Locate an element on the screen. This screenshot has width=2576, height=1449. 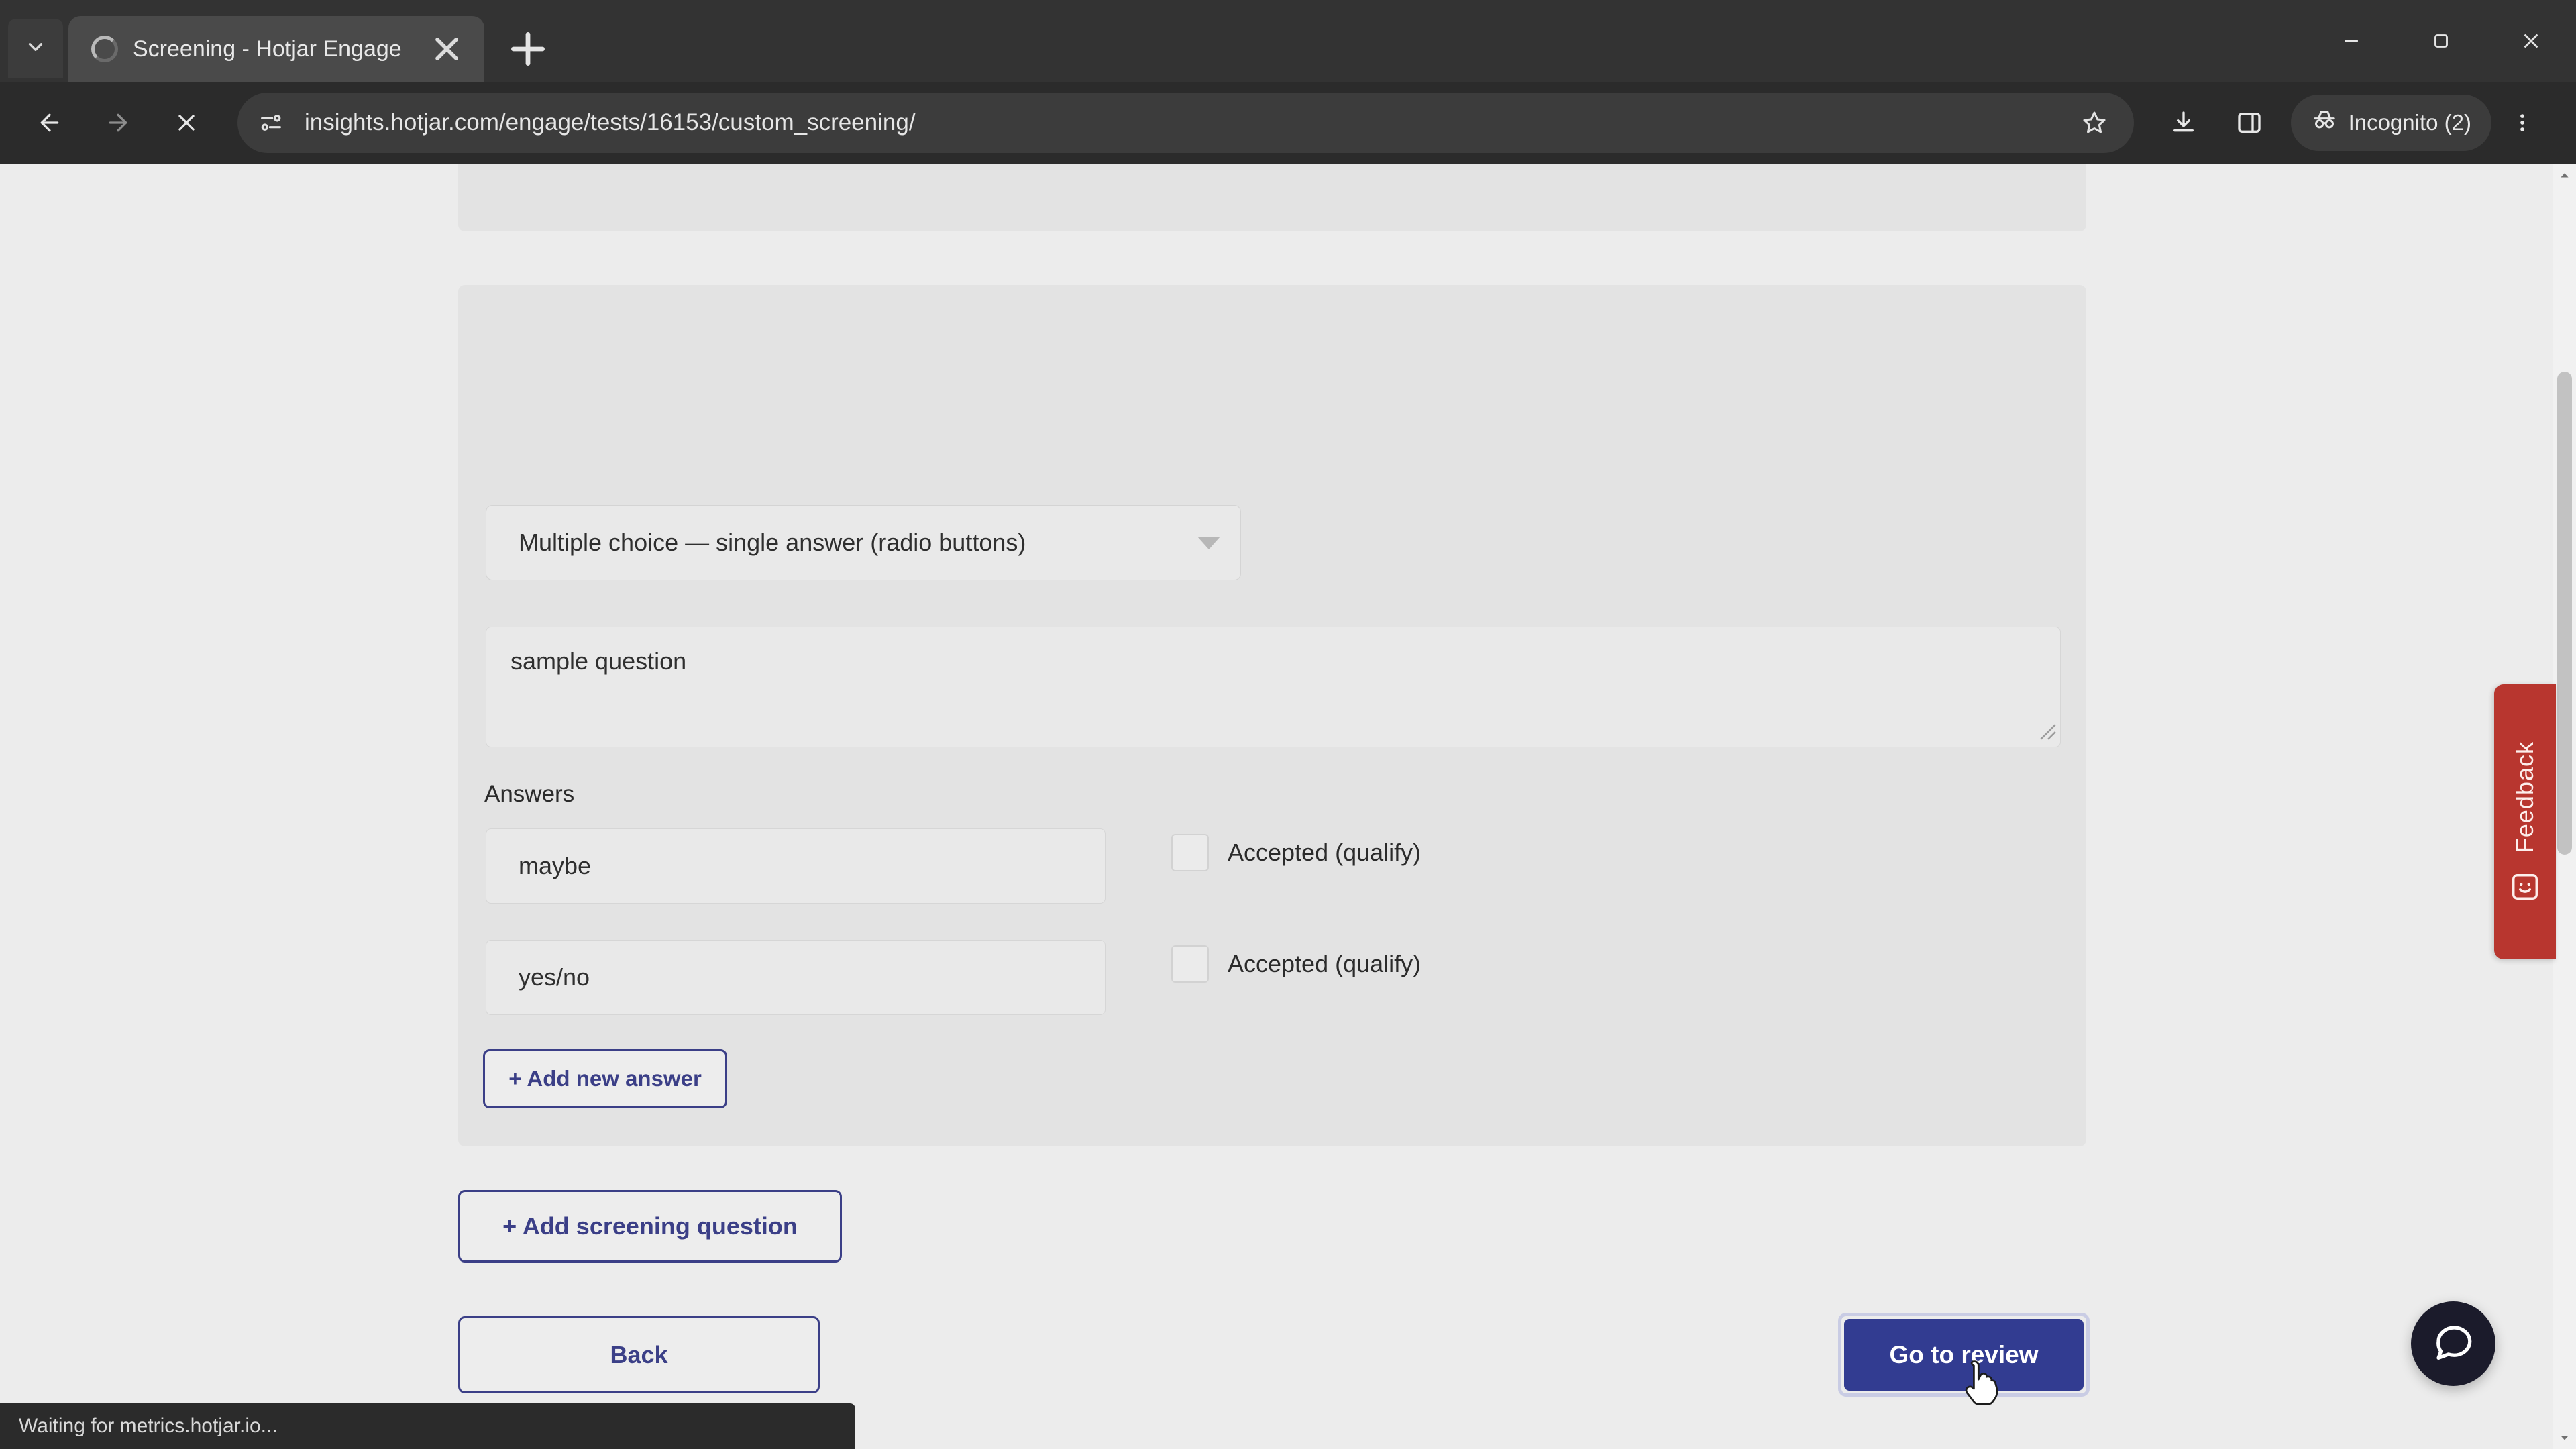
go-to-review-button: Go to review is located at coordinates (1964, 1355).